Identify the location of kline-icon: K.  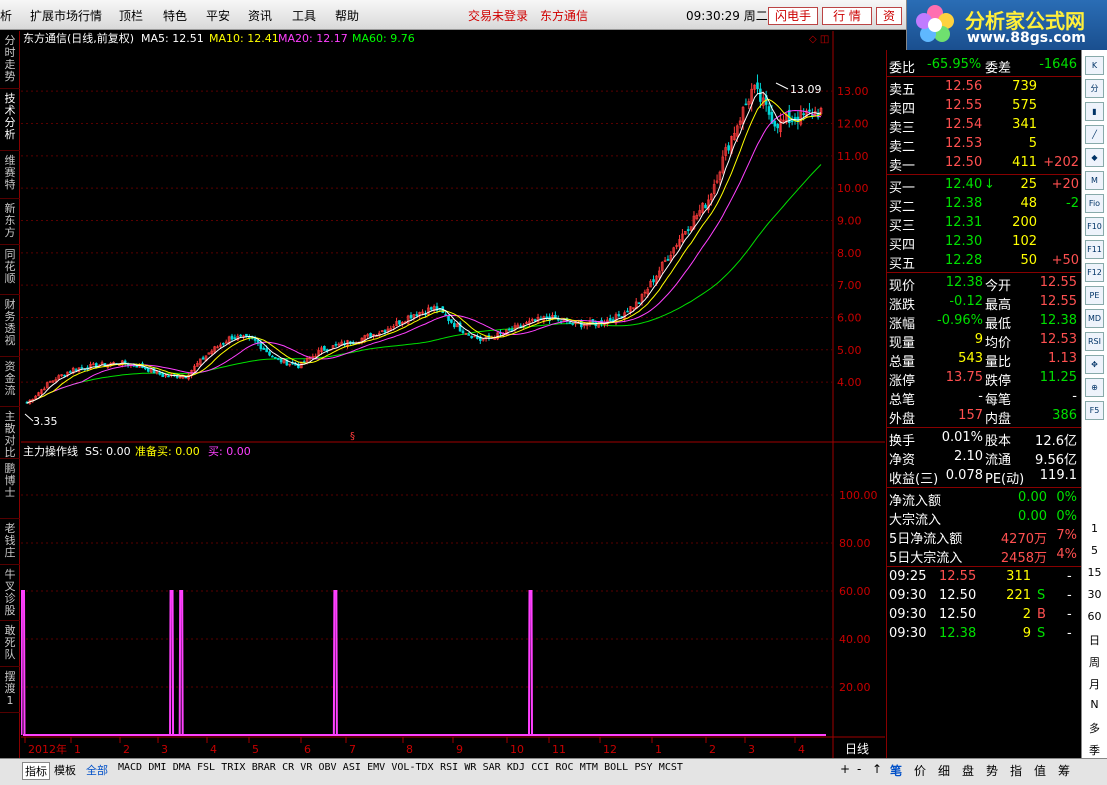
(1094, 65).